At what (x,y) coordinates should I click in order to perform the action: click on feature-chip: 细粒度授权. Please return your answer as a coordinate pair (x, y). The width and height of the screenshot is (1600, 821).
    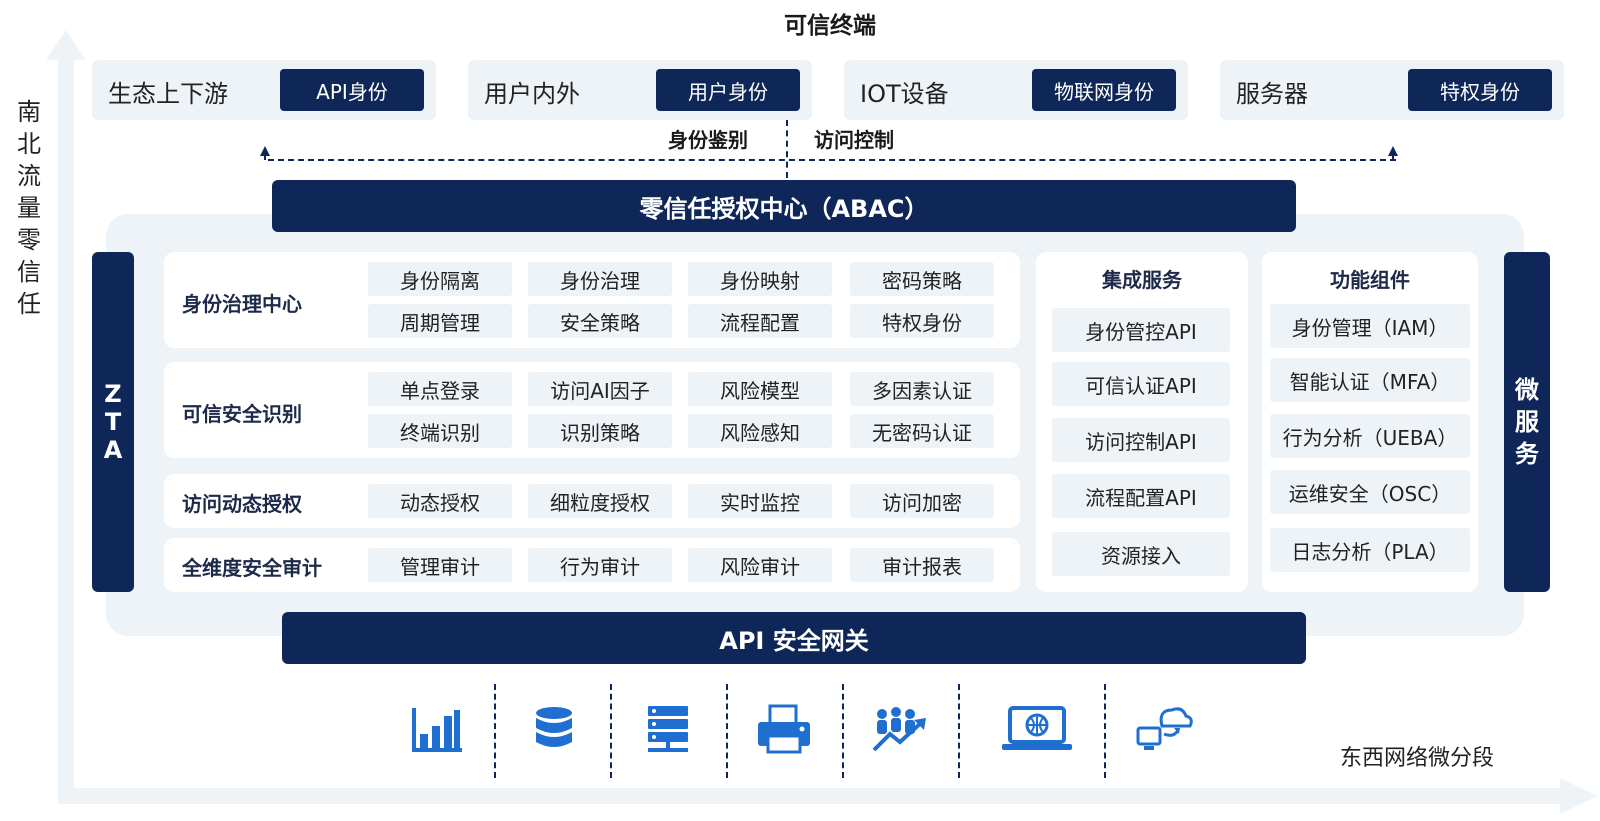
    Looking at the image, I should click on (600, 501).